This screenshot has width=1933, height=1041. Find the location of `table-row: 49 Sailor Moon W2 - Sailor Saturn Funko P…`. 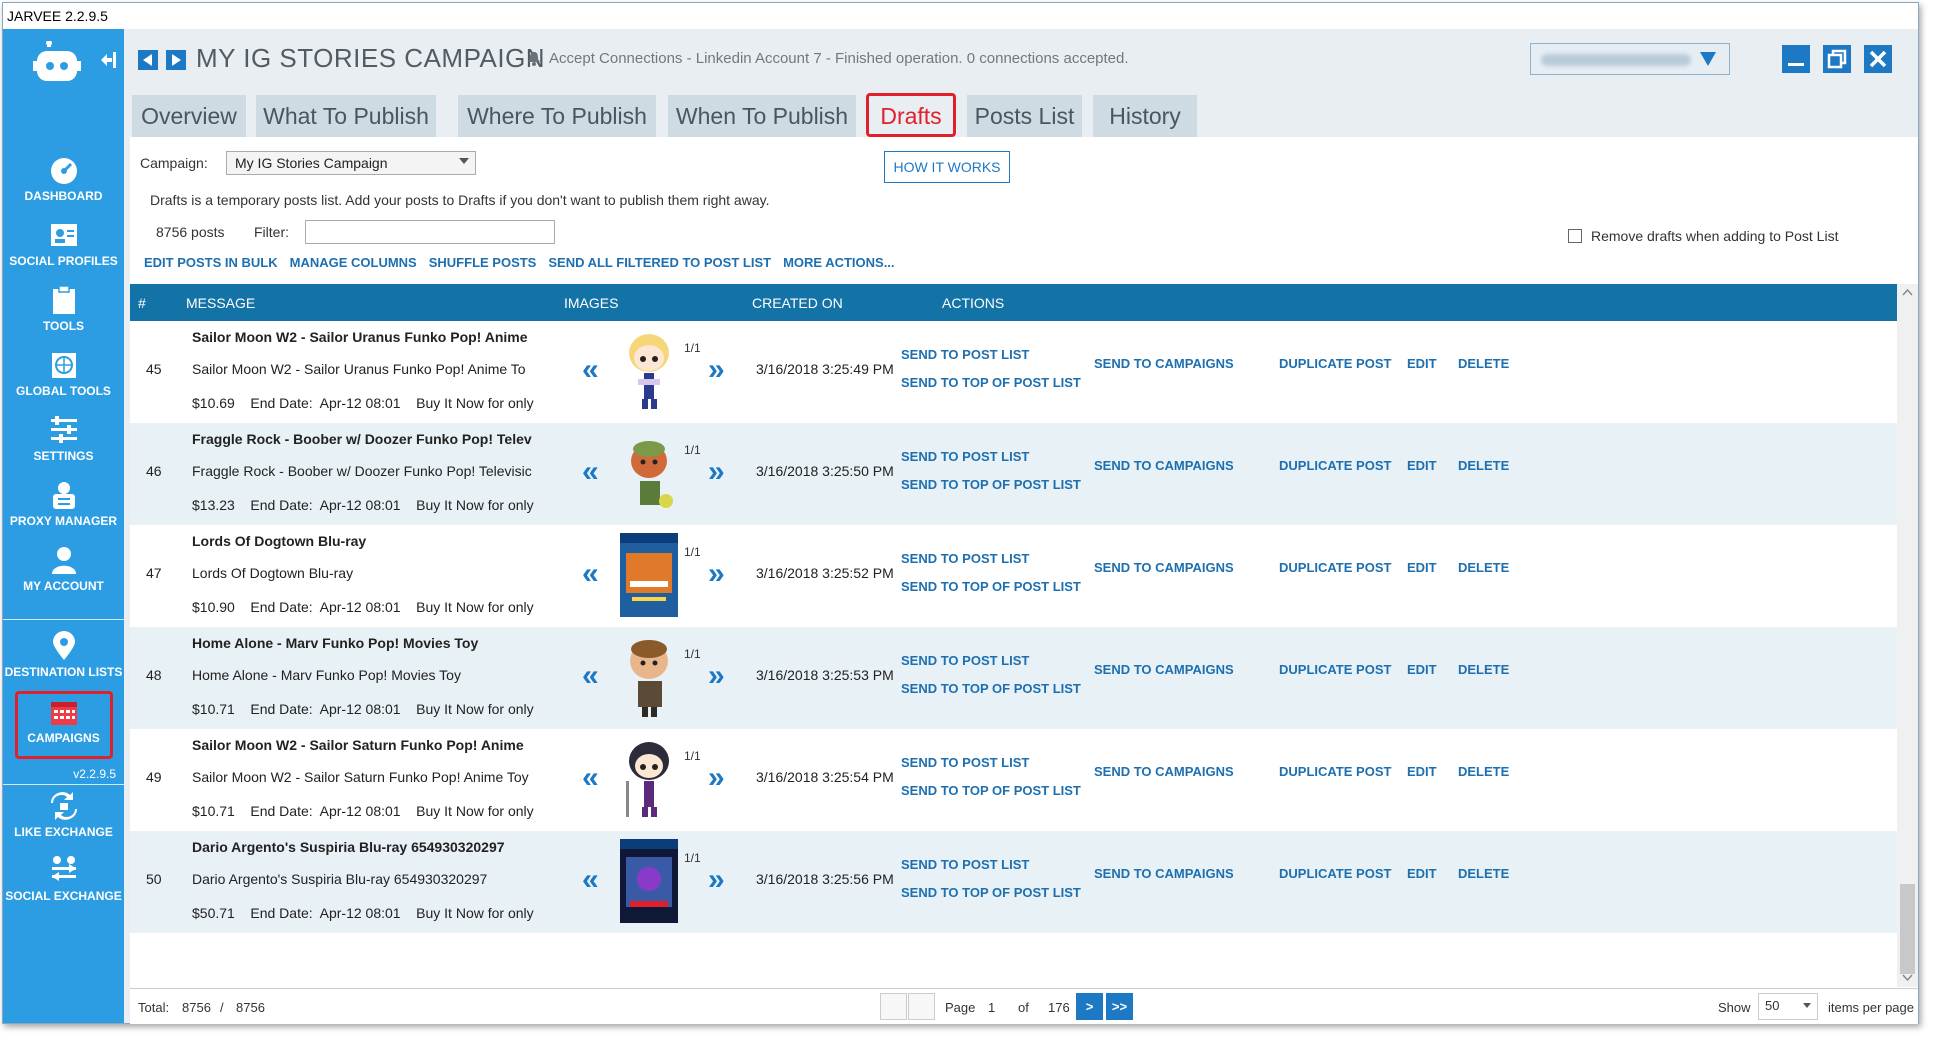

table-row: 49 Sailor Moon W2 - Sailor Saturn Funko P… is located at coordinates (1013, 780).